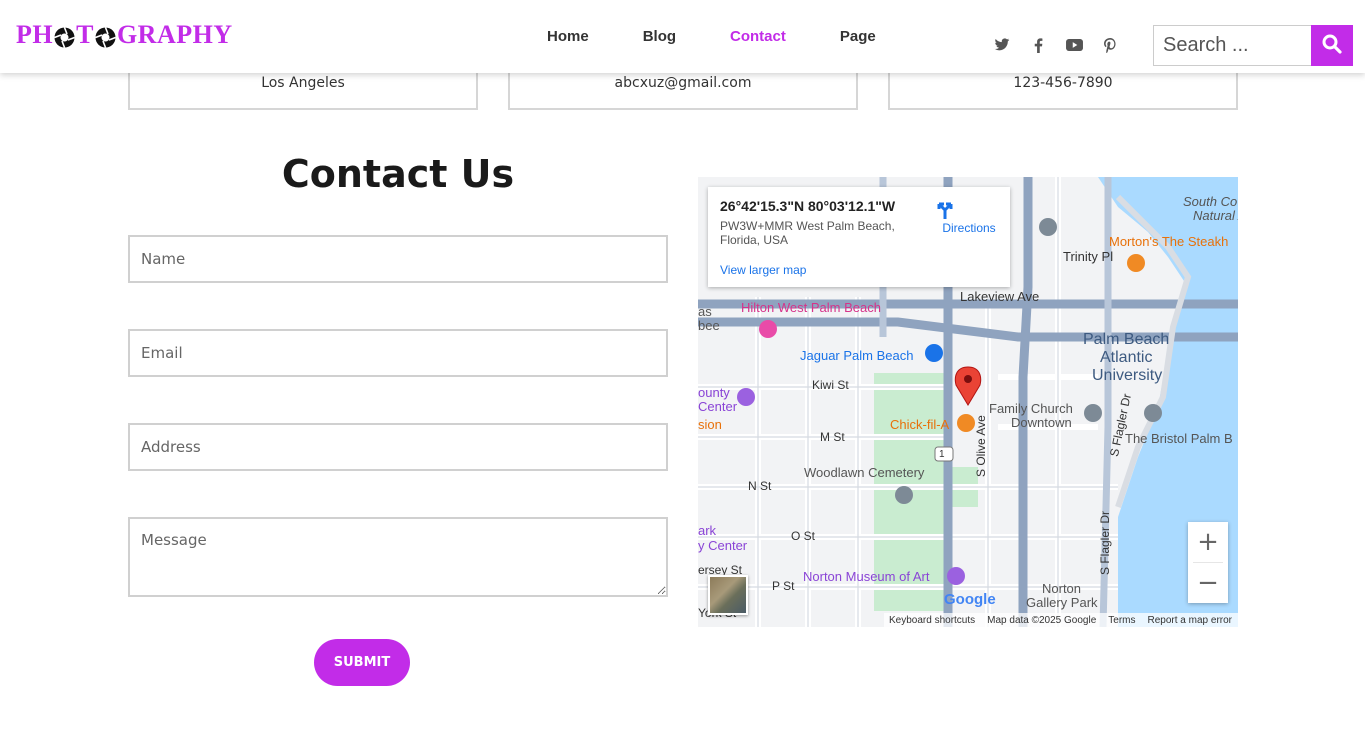  Describe the element at coordinates (763, 270) in the screenshot. I see `view-larger-map-link: View larger map` at that location.